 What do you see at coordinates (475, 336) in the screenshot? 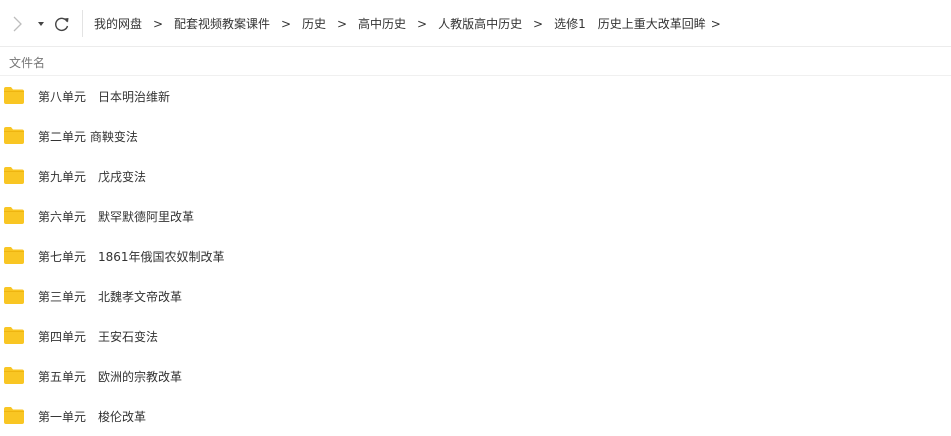
I see `list-item: 第四单元 王安石变法` at bounding box center [475, 336].